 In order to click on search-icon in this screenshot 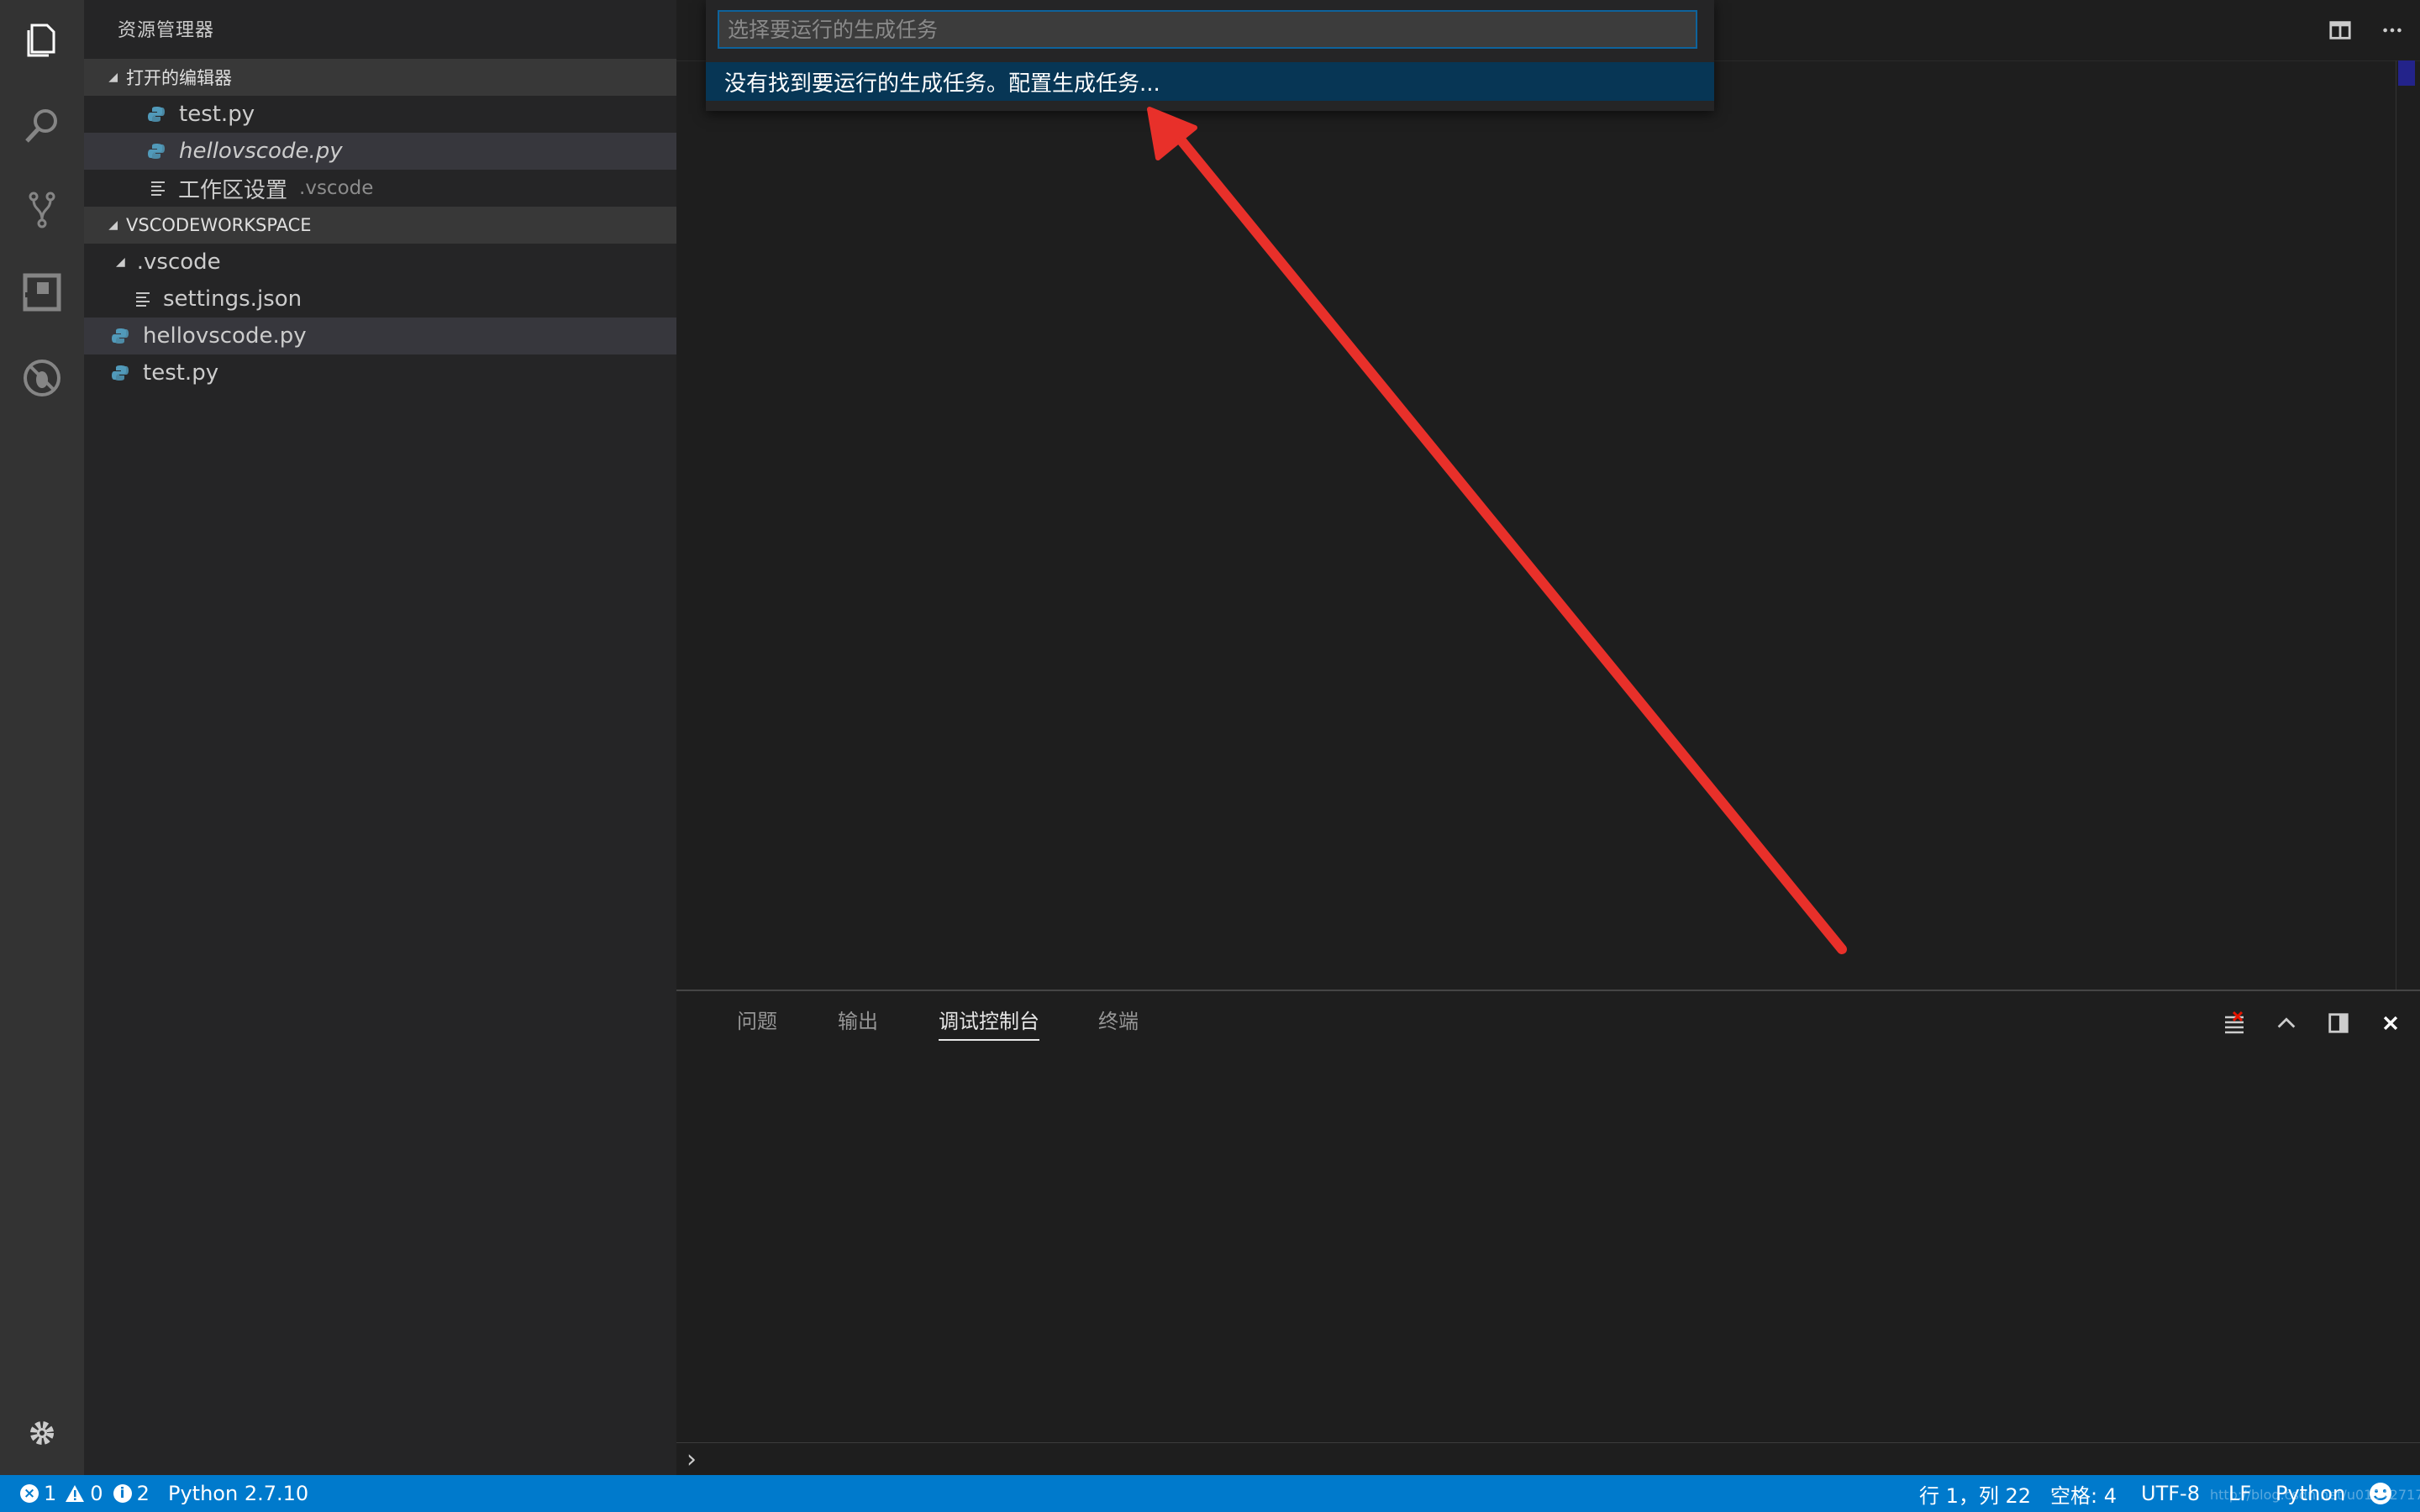, I will do `click(42, 126)`.